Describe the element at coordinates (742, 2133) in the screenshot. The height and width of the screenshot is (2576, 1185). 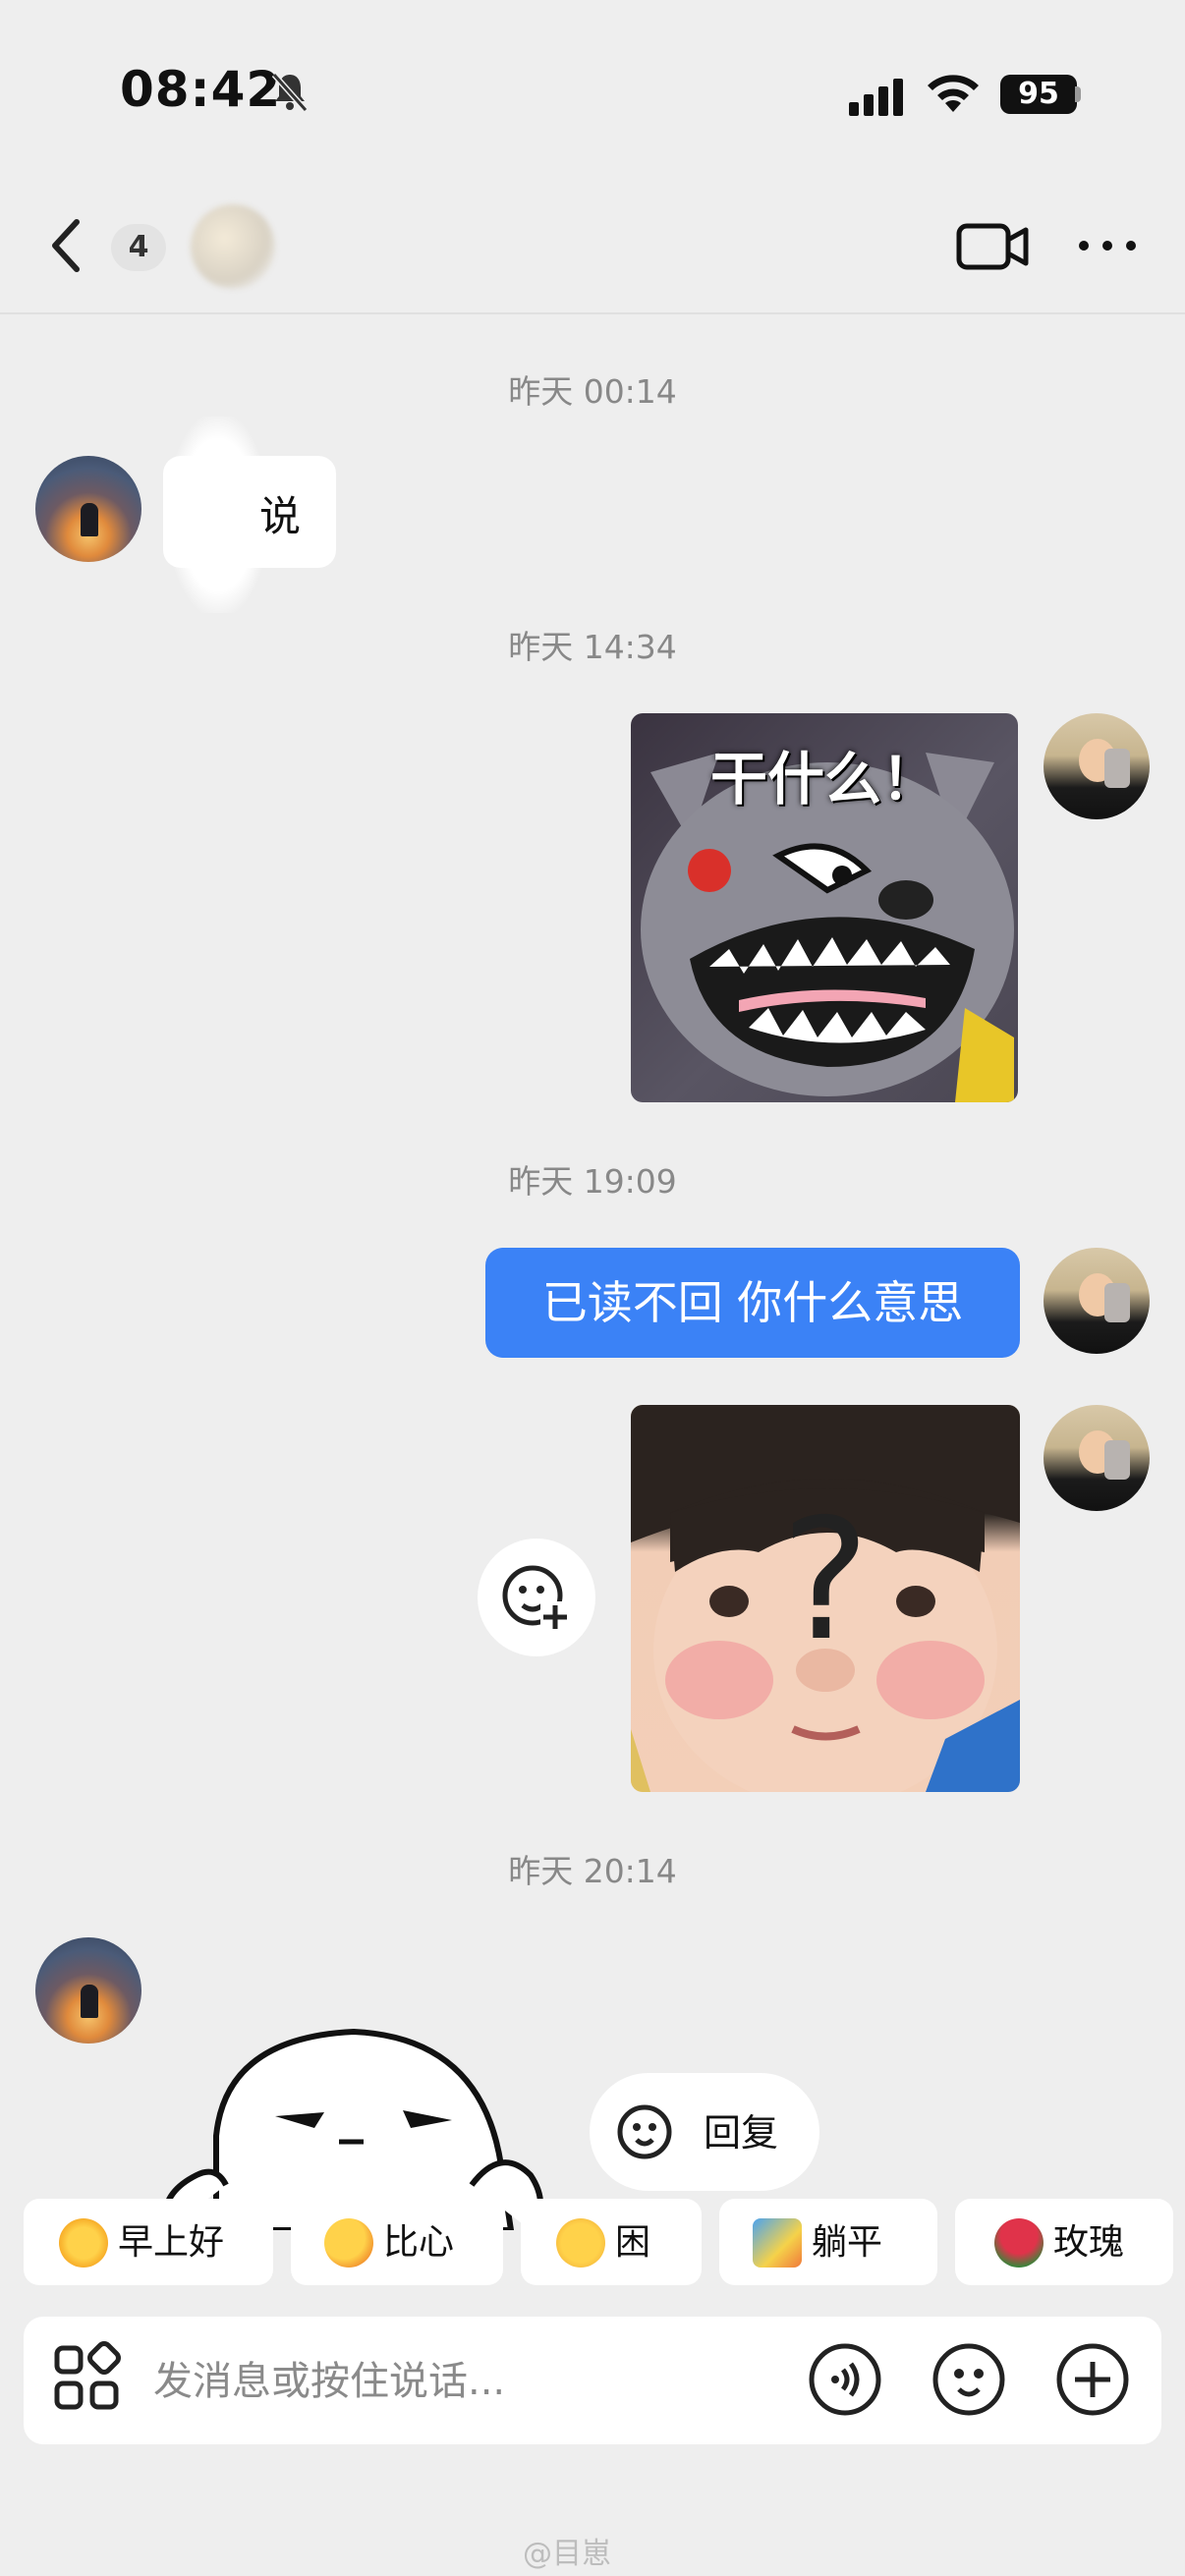
I see `reply-label: 回复` at that location.